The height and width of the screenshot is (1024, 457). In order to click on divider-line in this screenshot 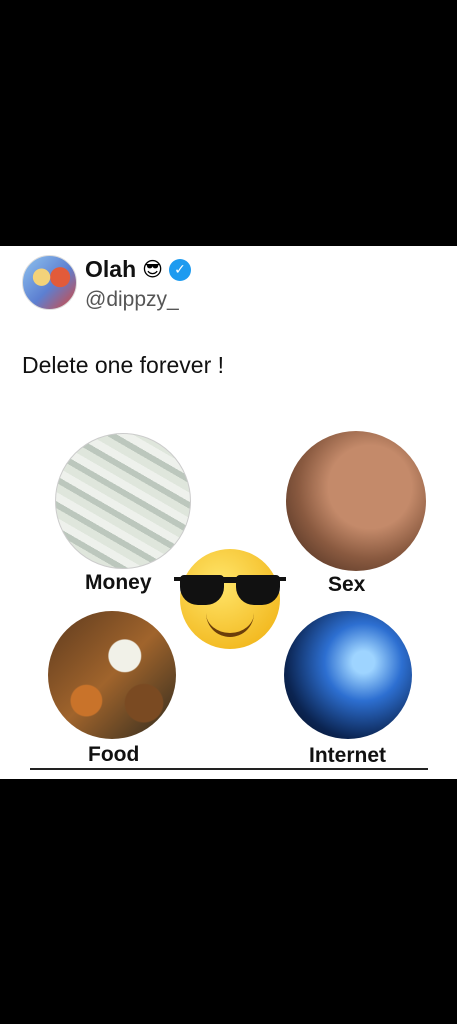, I will do `click(229, 769)`.